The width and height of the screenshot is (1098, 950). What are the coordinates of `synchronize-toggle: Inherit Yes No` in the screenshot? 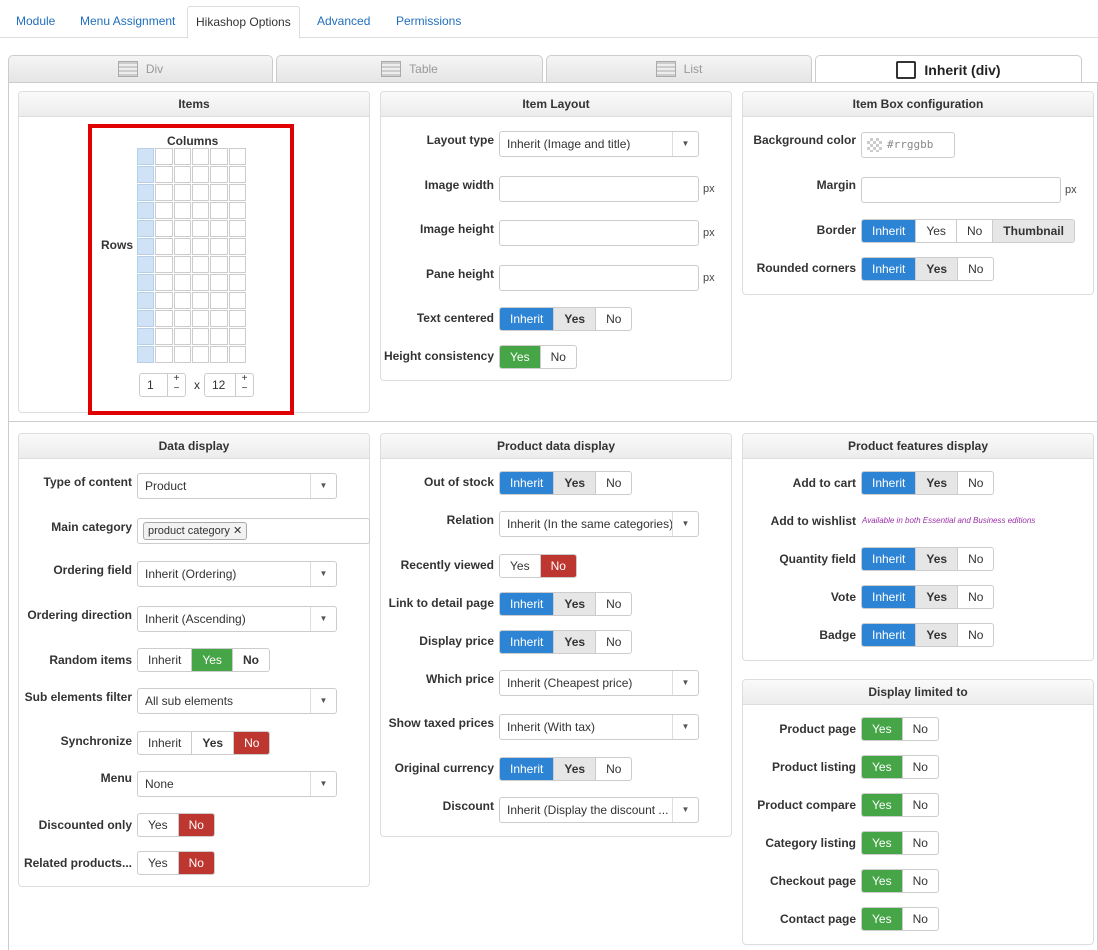 It's located at (204, 743).